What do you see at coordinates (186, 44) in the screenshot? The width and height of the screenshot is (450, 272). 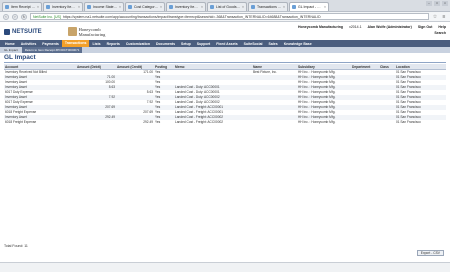 I see `nav-item-setup: Setup` at bounding box center [186, 44].